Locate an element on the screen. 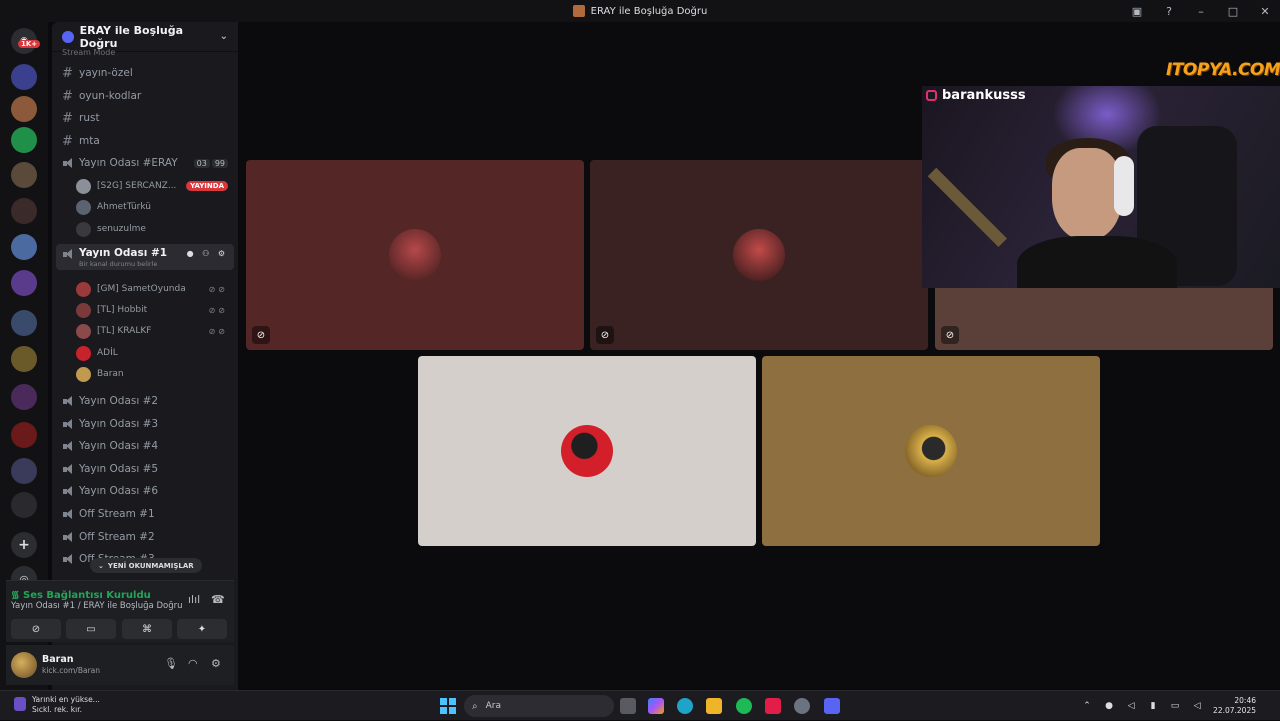 The image size is (1280, 721). app-icon is located at coordinates (773, 706).